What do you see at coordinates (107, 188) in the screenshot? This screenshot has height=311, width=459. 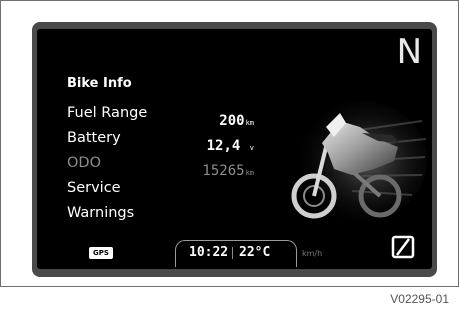 I see `menu-item-service: Service` at bounding box center [107, 188].